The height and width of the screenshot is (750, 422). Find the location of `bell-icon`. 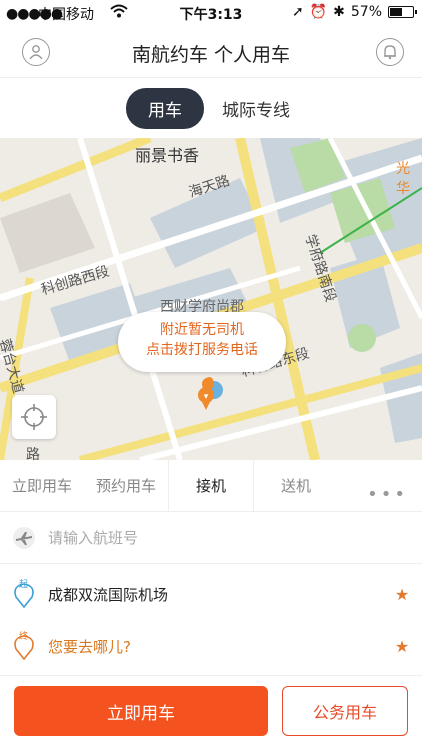

bell-icon is located at coordinates (390, 52).